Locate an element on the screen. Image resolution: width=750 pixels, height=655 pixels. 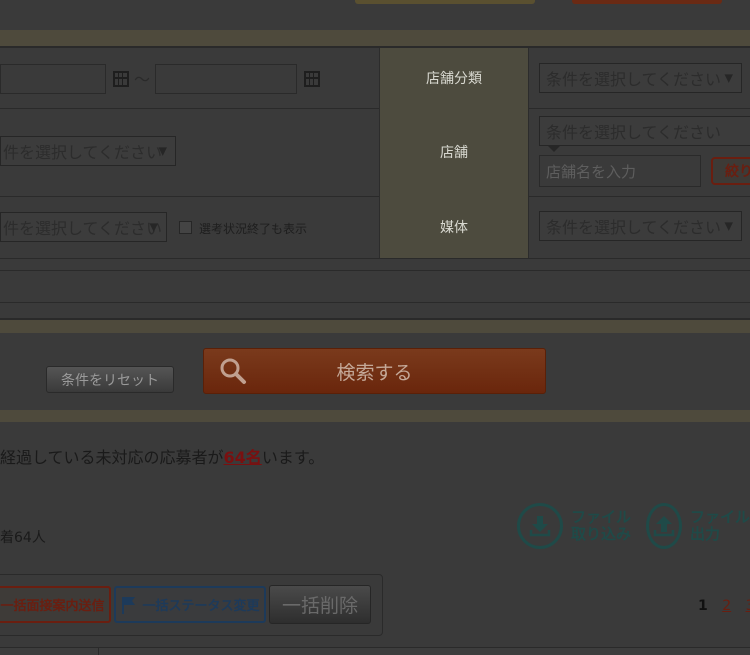
search-area-bottom-band is located at coordinates (375, 416).